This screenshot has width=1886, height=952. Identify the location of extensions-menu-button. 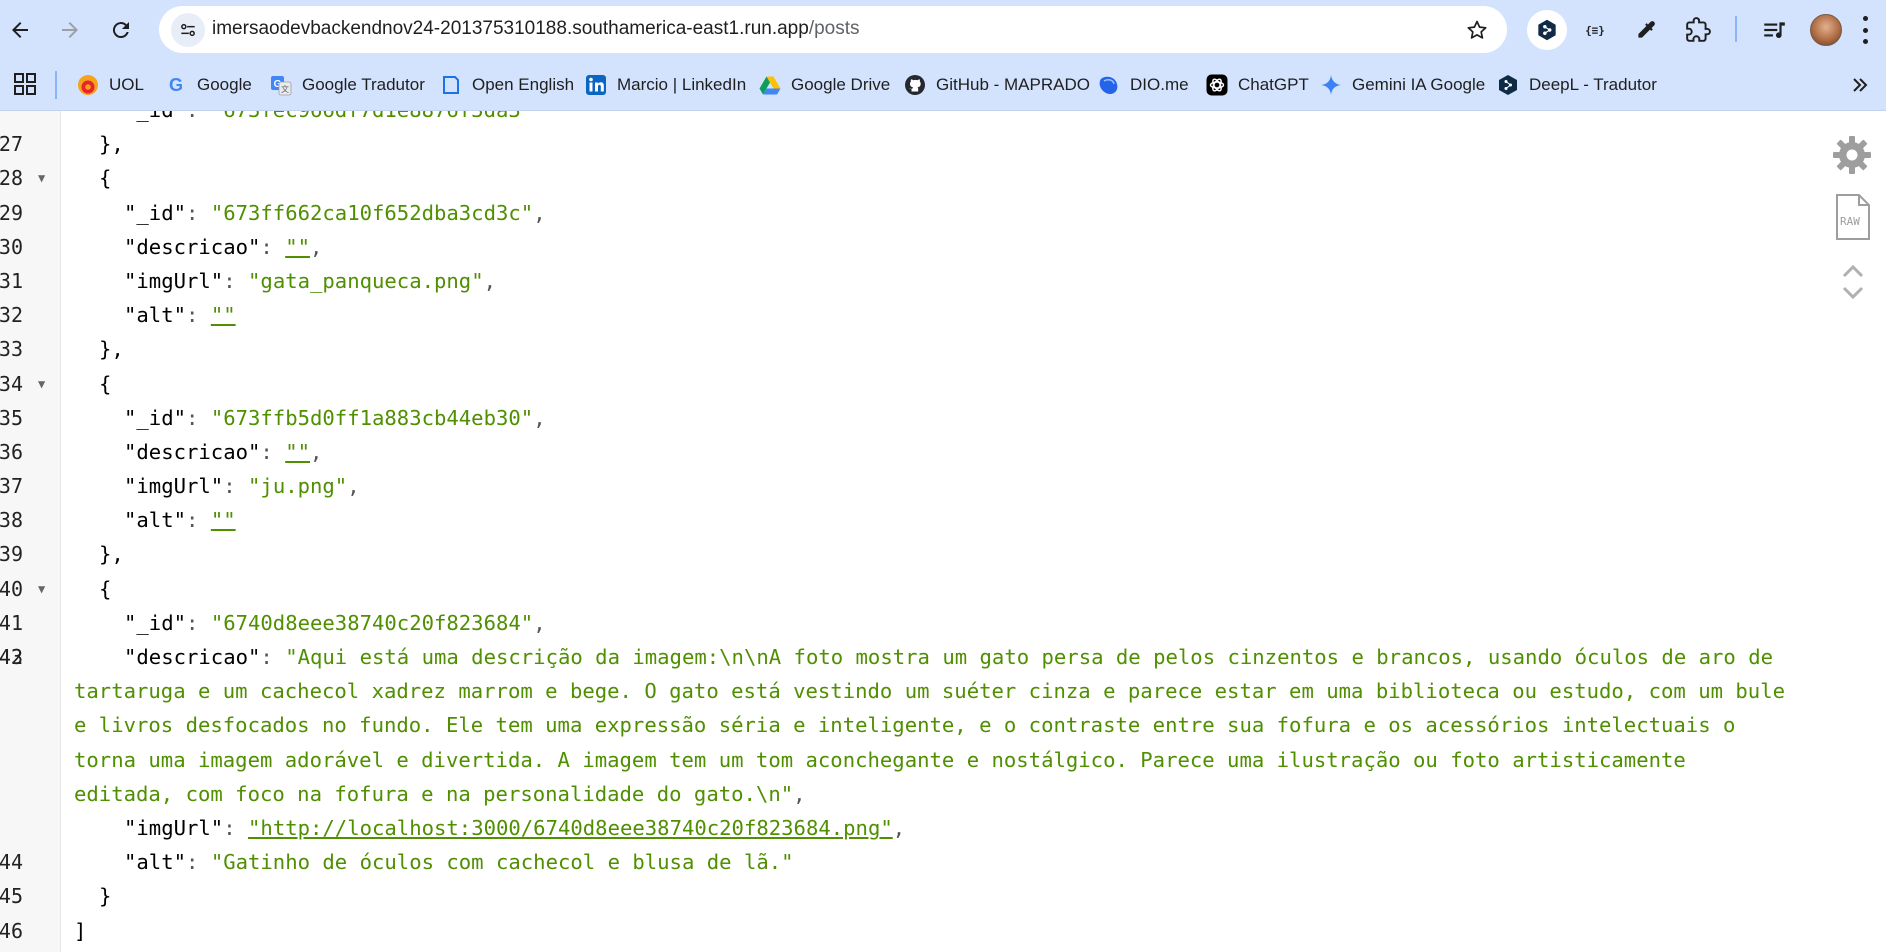
(1698, 30).